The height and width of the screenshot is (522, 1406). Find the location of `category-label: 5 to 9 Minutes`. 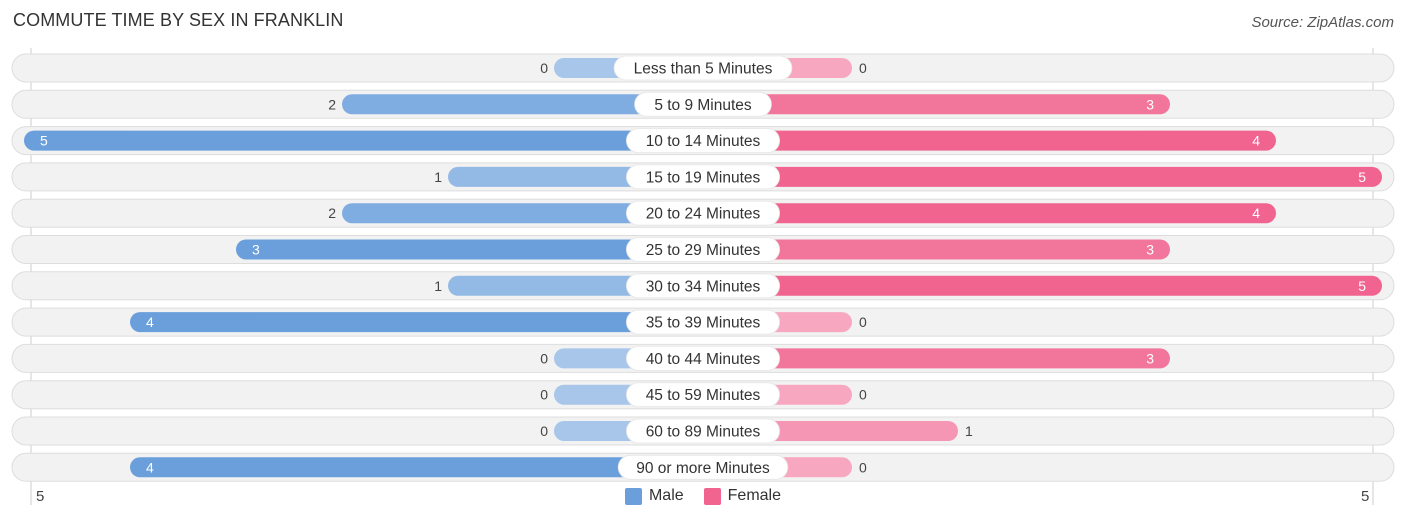

category-label: 5 to 9 Minutes is located at coordinates (703, 105).